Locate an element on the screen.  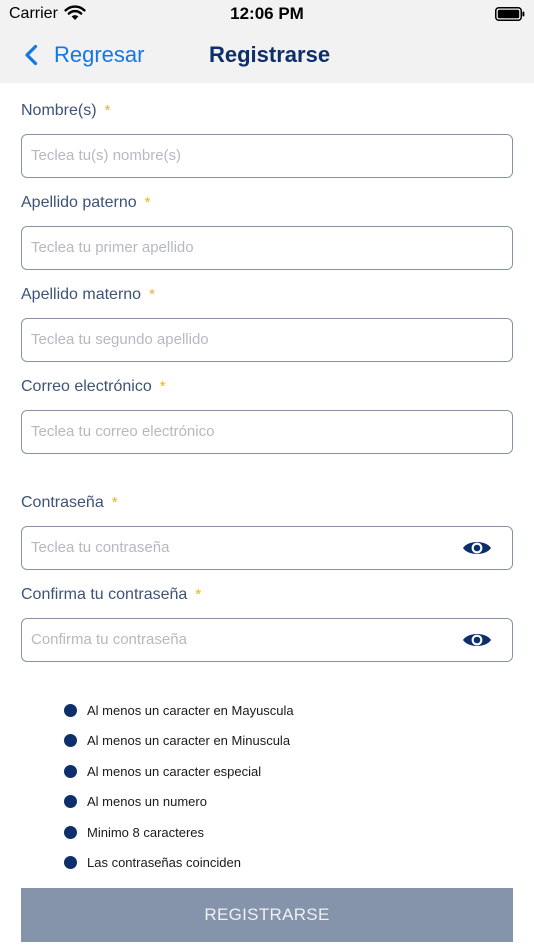
rule-text: Al menos un caracter en Mayuscula is located at coordinates (190, 710).